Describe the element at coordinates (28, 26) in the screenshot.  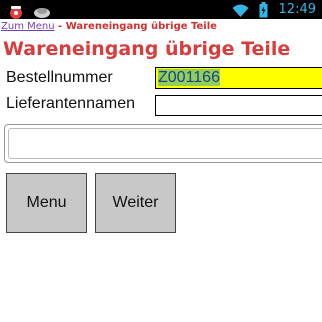
I see `menu-link: Zum Menu` at that location.